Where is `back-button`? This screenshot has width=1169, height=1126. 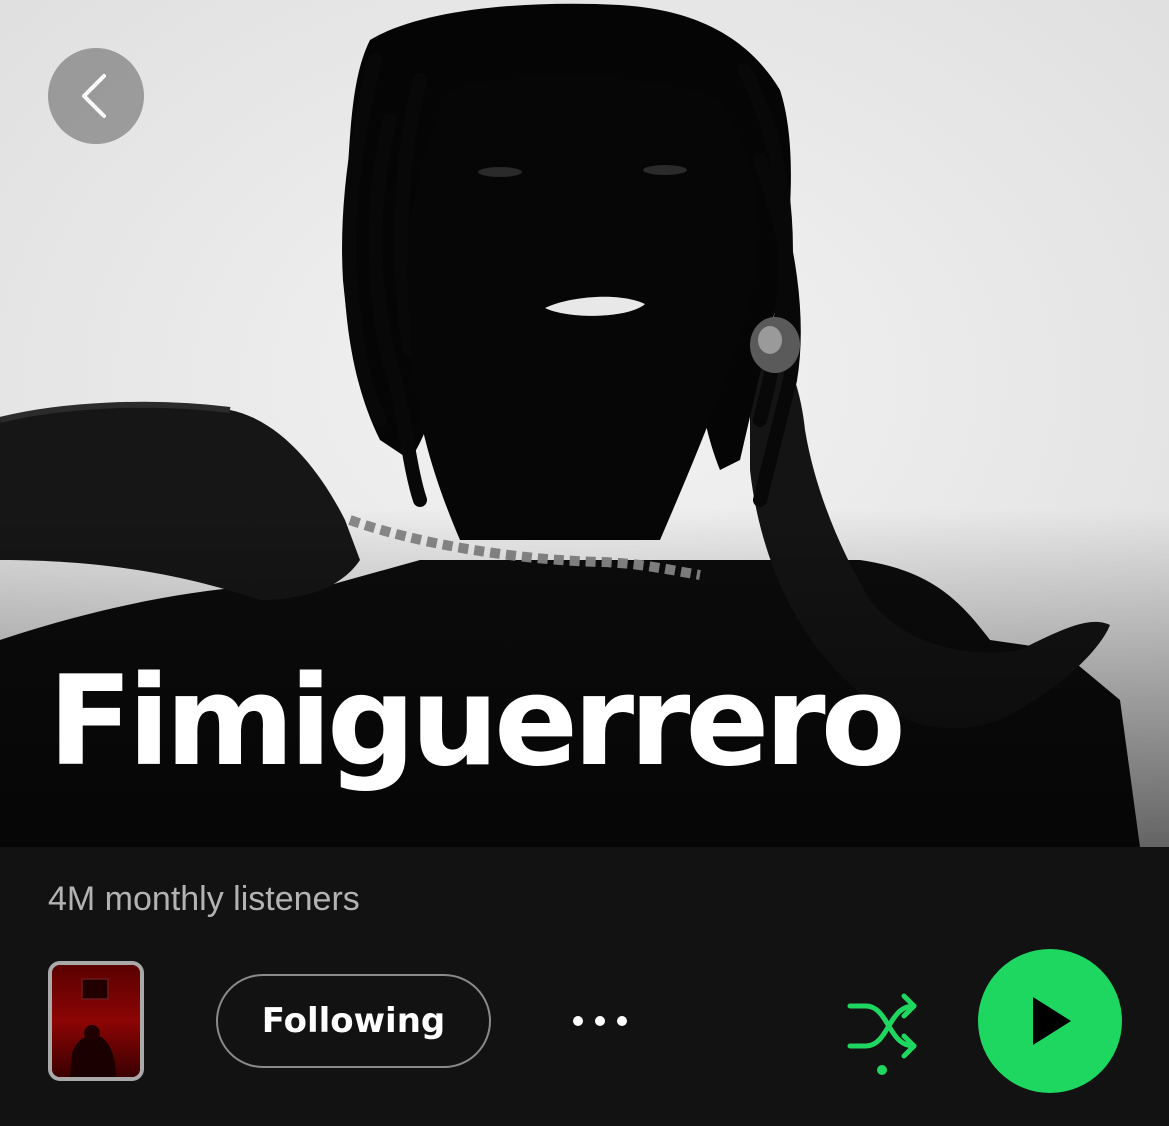
back-button is located at coordinates (96, 96).